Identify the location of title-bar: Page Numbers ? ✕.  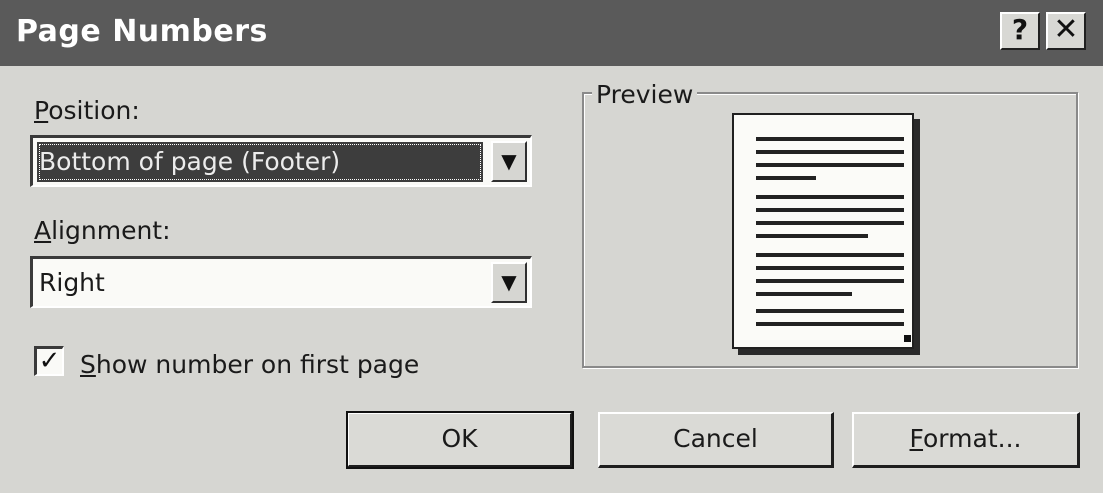
(551, 33).